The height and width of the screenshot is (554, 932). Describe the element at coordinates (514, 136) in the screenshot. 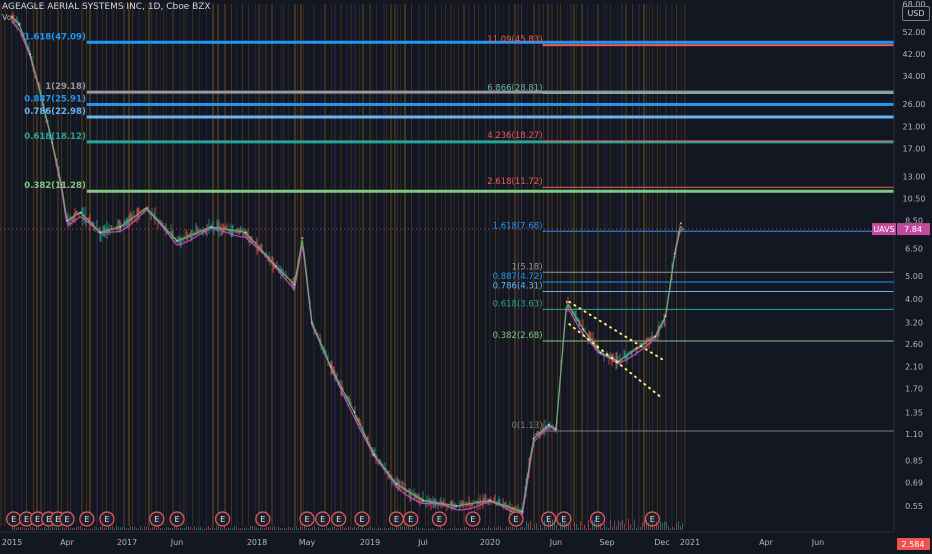

I see `fib-level-label: 4.236(18.27)` at that location.